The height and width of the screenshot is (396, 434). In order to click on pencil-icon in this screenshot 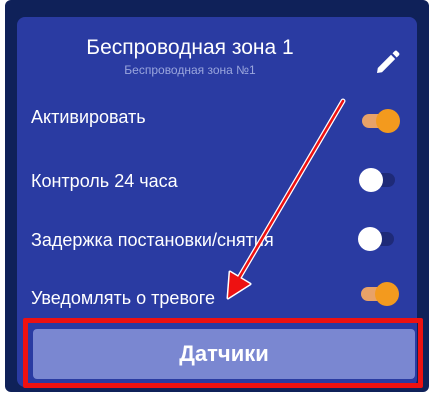, I will do `click(388, 61)`.